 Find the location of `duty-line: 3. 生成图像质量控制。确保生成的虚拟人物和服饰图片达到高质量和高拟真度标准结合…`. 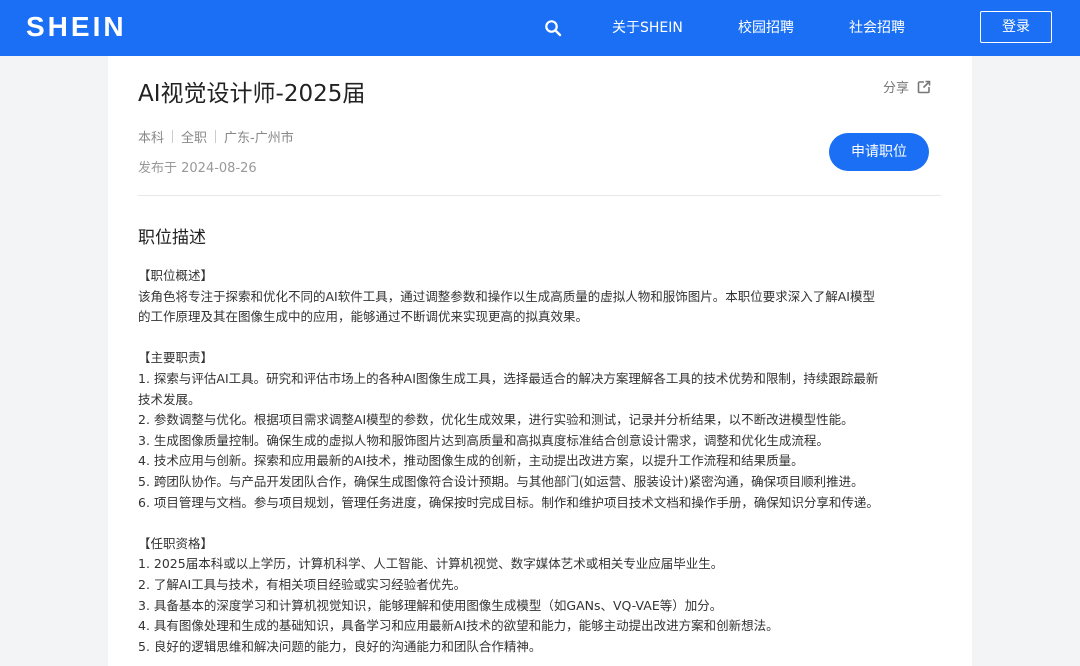

duty-line: 3. 生成图像质量控制。确保生成的虚拟人物和服饰图片达到高质量和高拟真度标准结合… is located at coordinates (483, 440).